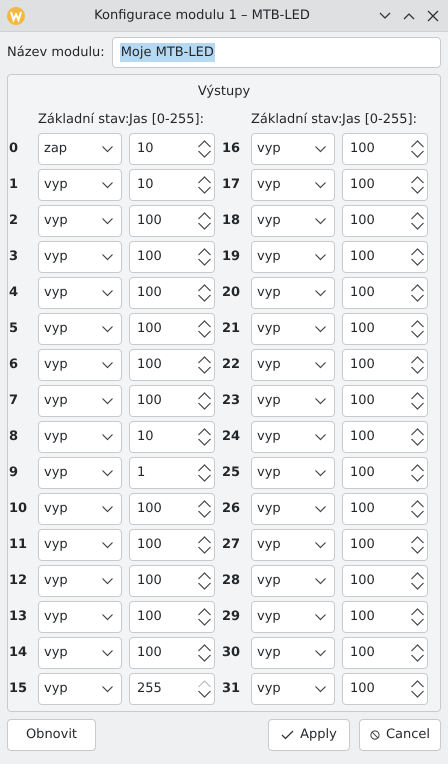 Image resolution: width=448 pixels, height=764 pixels. Describe the element at coordinates (231, 617) in the screenshot. I see `output-number: 29` at that location.